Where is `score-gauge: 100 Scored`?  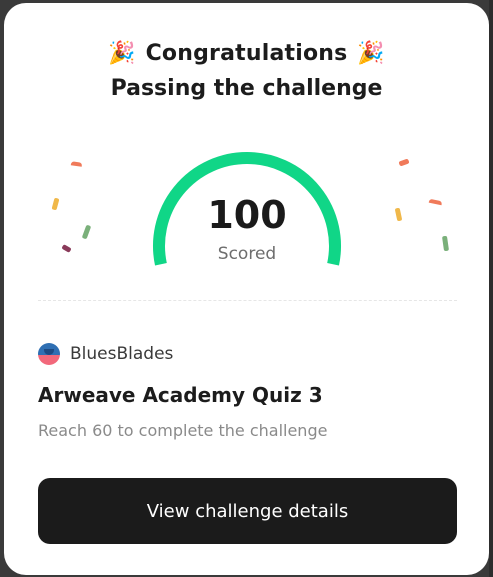
score-gauge: 100 Scored is located at coordinates (247, 205).